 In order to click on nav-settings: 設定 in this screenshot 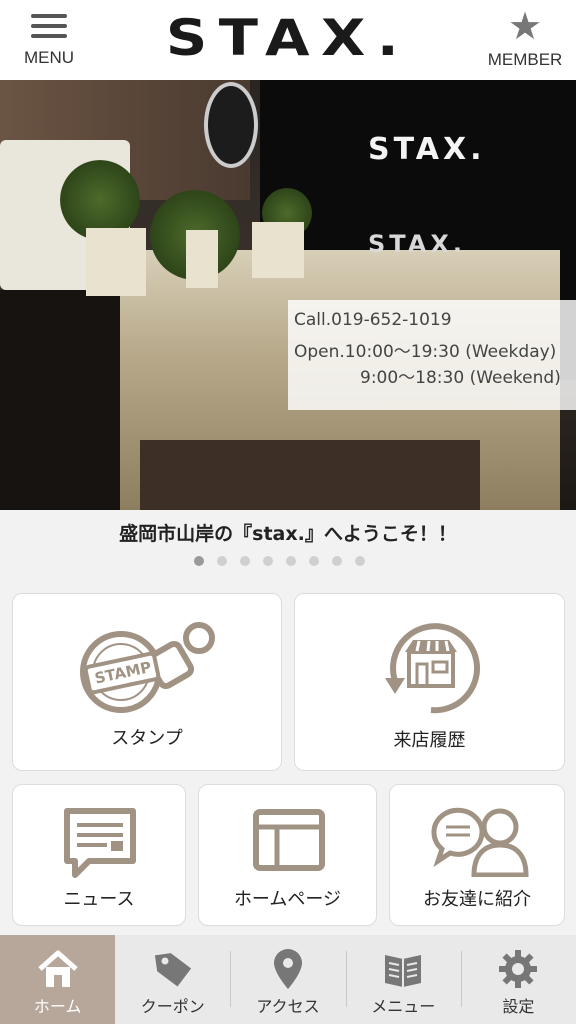, I will do `click(518, 979)`.